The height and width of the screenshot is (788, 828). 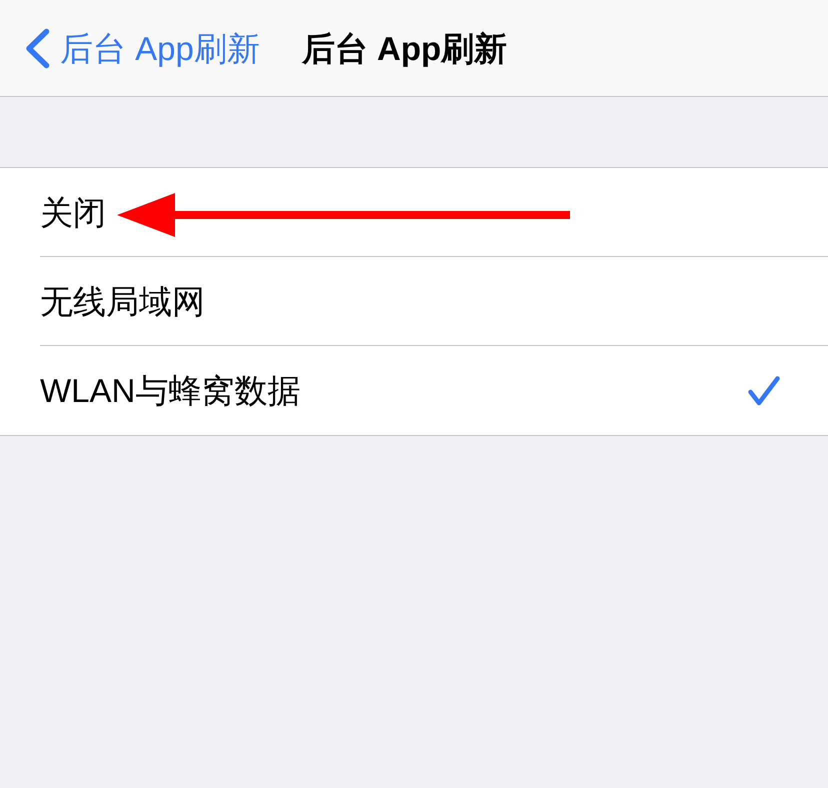 I want to click on option-row: 无线局域网, so click(x=434, y=301).